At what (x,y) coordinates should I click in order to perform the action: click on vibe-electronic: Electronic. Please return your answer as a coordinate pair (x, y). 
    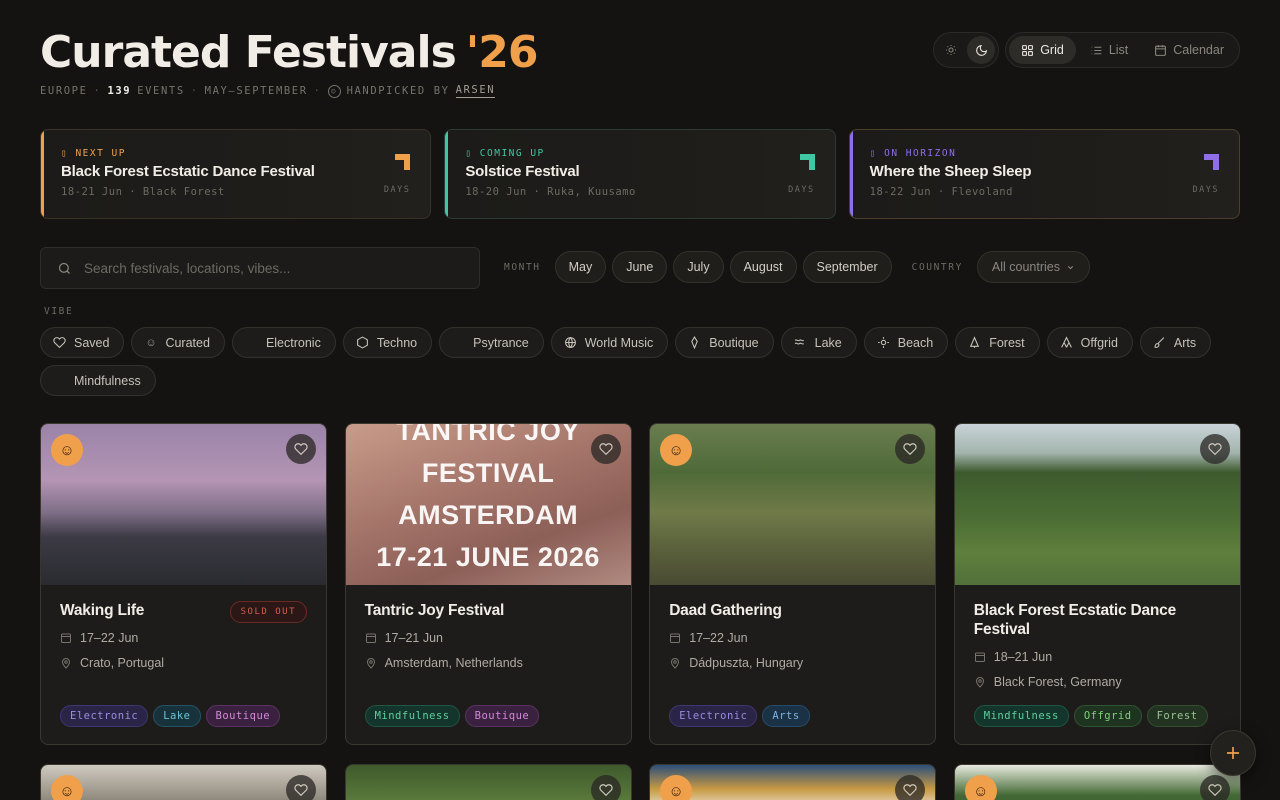
    Looking at the image, I should click on (283, 342).